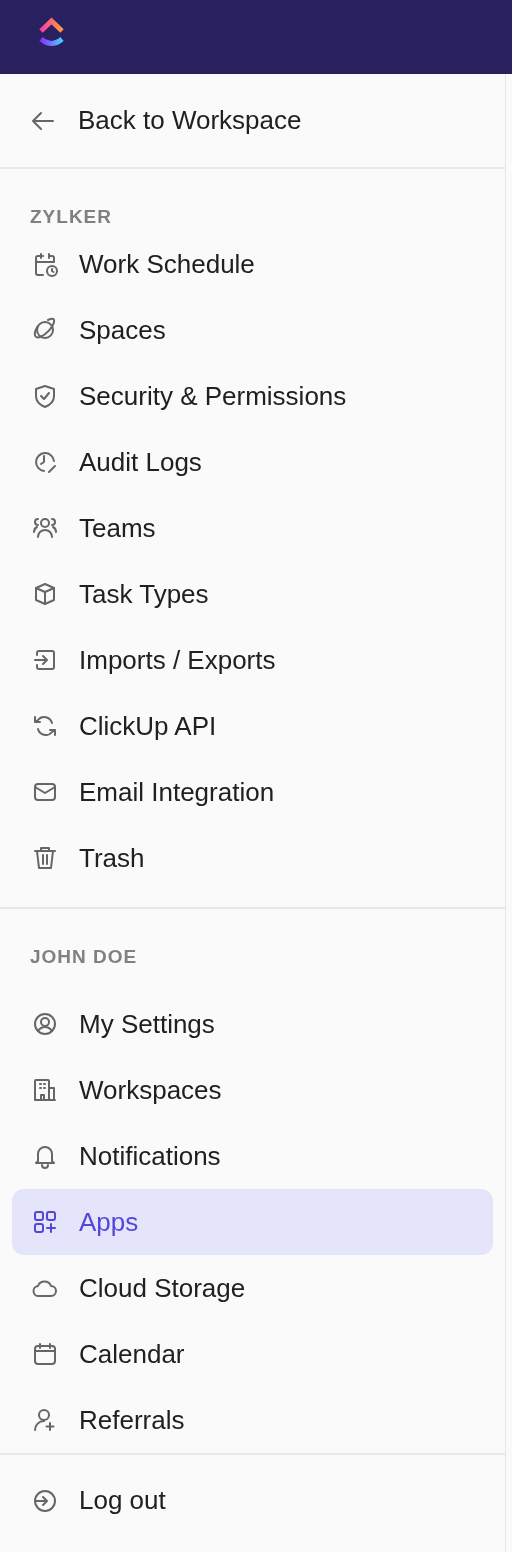 The width and height of the screenshot is (512, 1552). I want to click on logout-icon, so click(45, 1500).